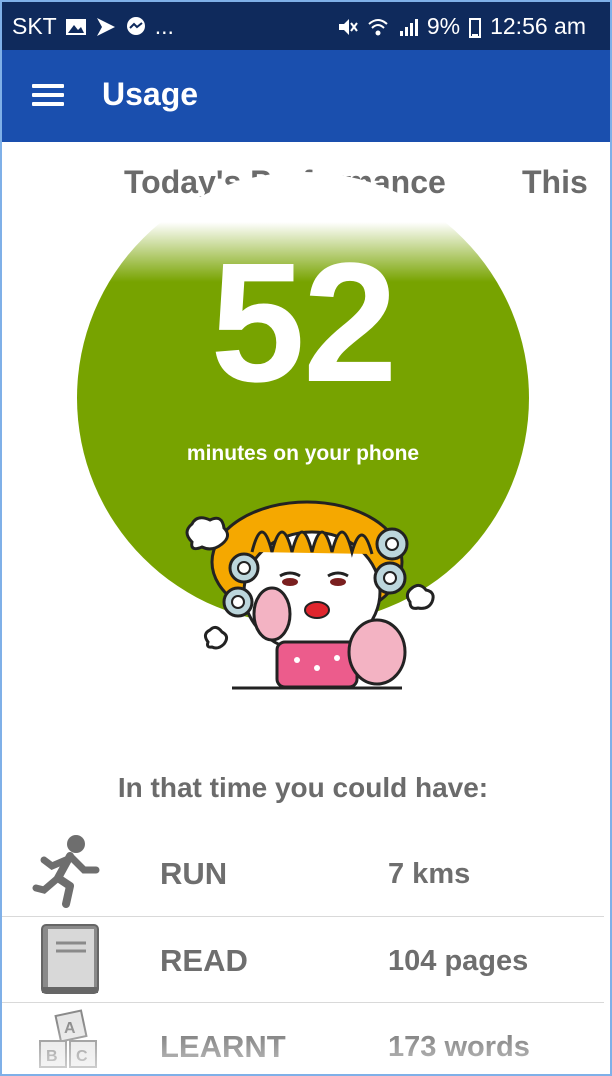  I want to click on activity-label: READ, so click(204, 960).